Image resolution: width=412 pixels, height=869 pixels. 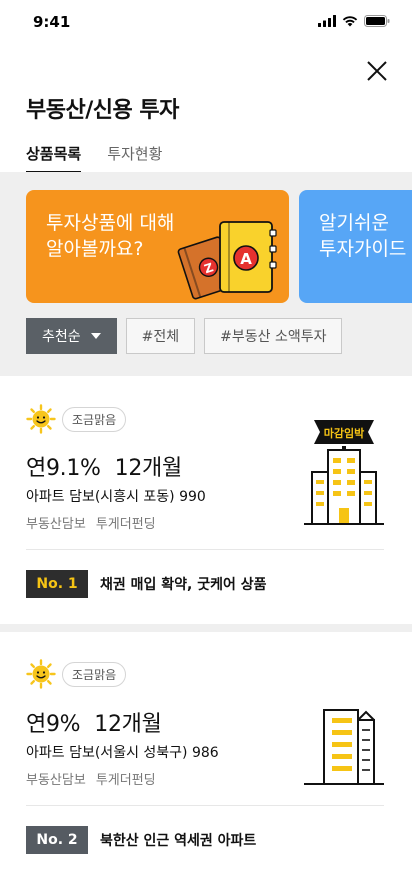 What do you see at coordinates (94, 158) in the screenshot?
I see `tab-bar: 상품목록 투자현황` at bounding box center [94, 158].